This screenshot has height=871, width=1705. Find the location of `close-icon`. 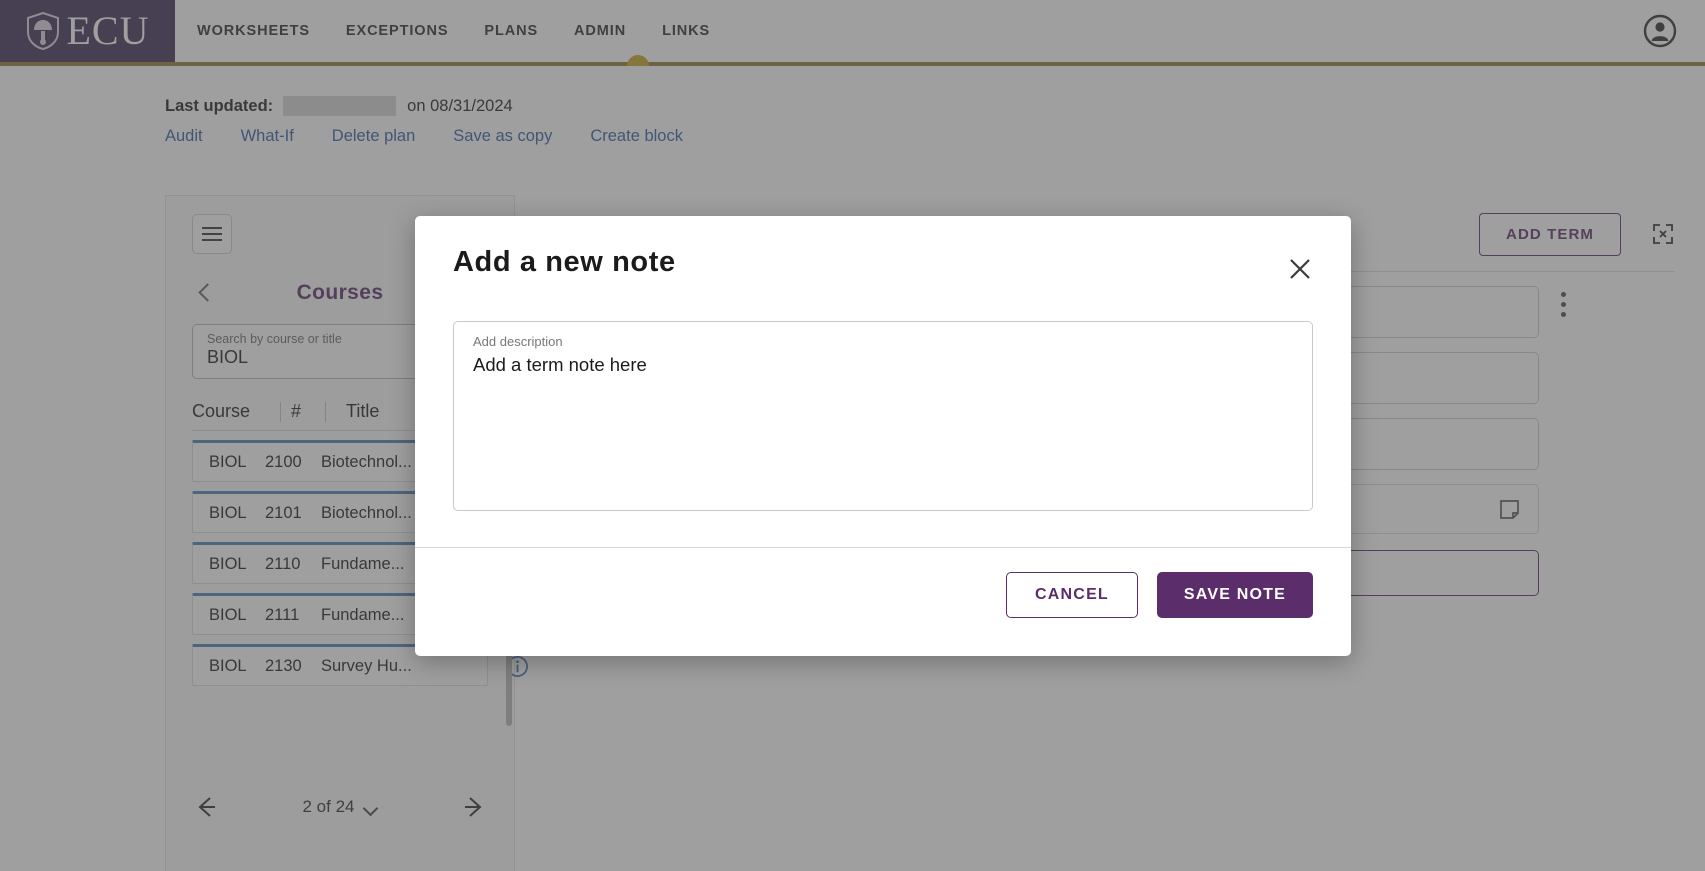

close-icon is located at coordinates (1300, 269).